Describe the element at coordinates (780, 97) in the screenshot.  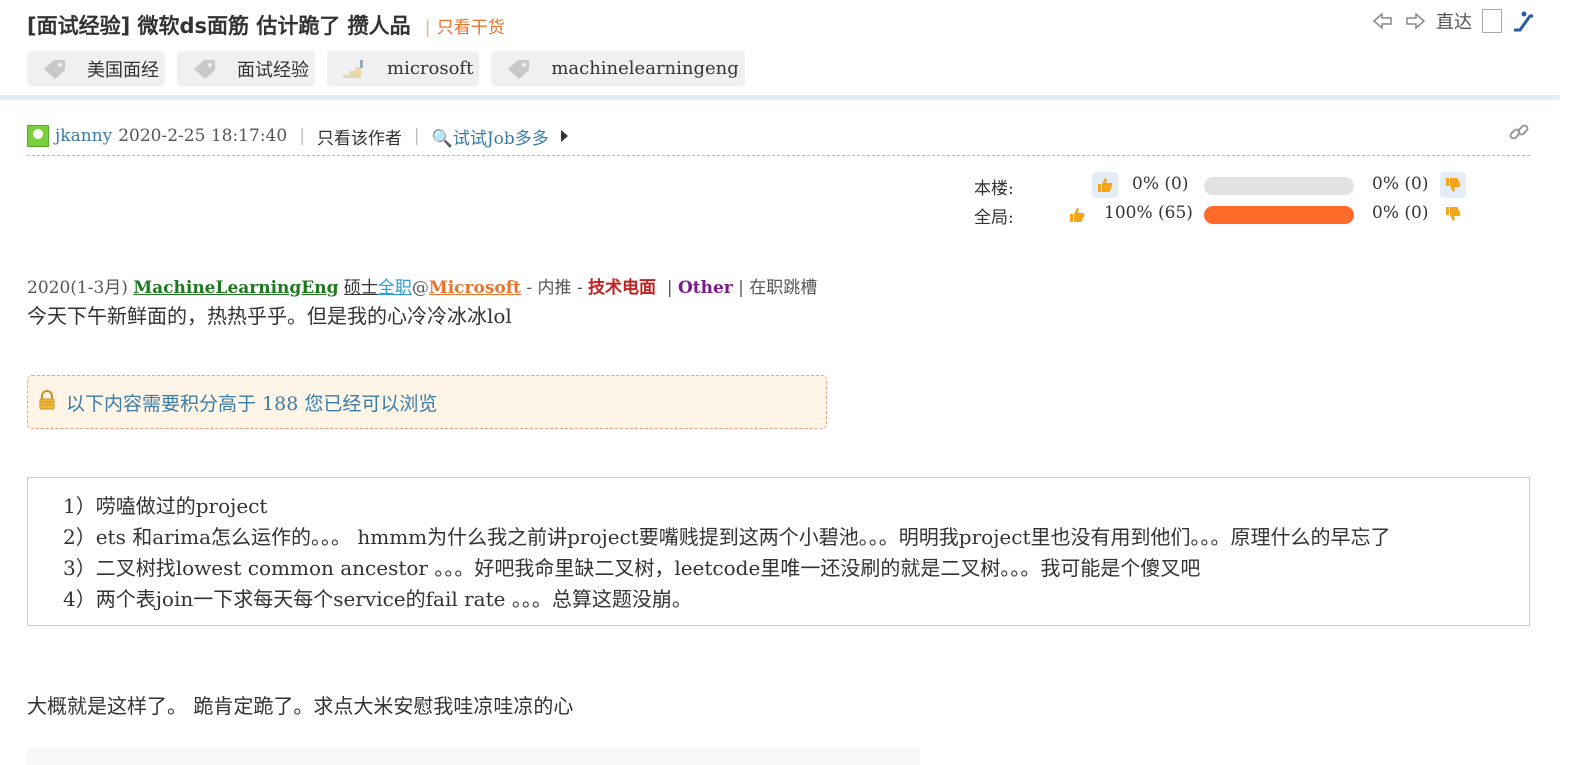
I see `header-divider` at that location.